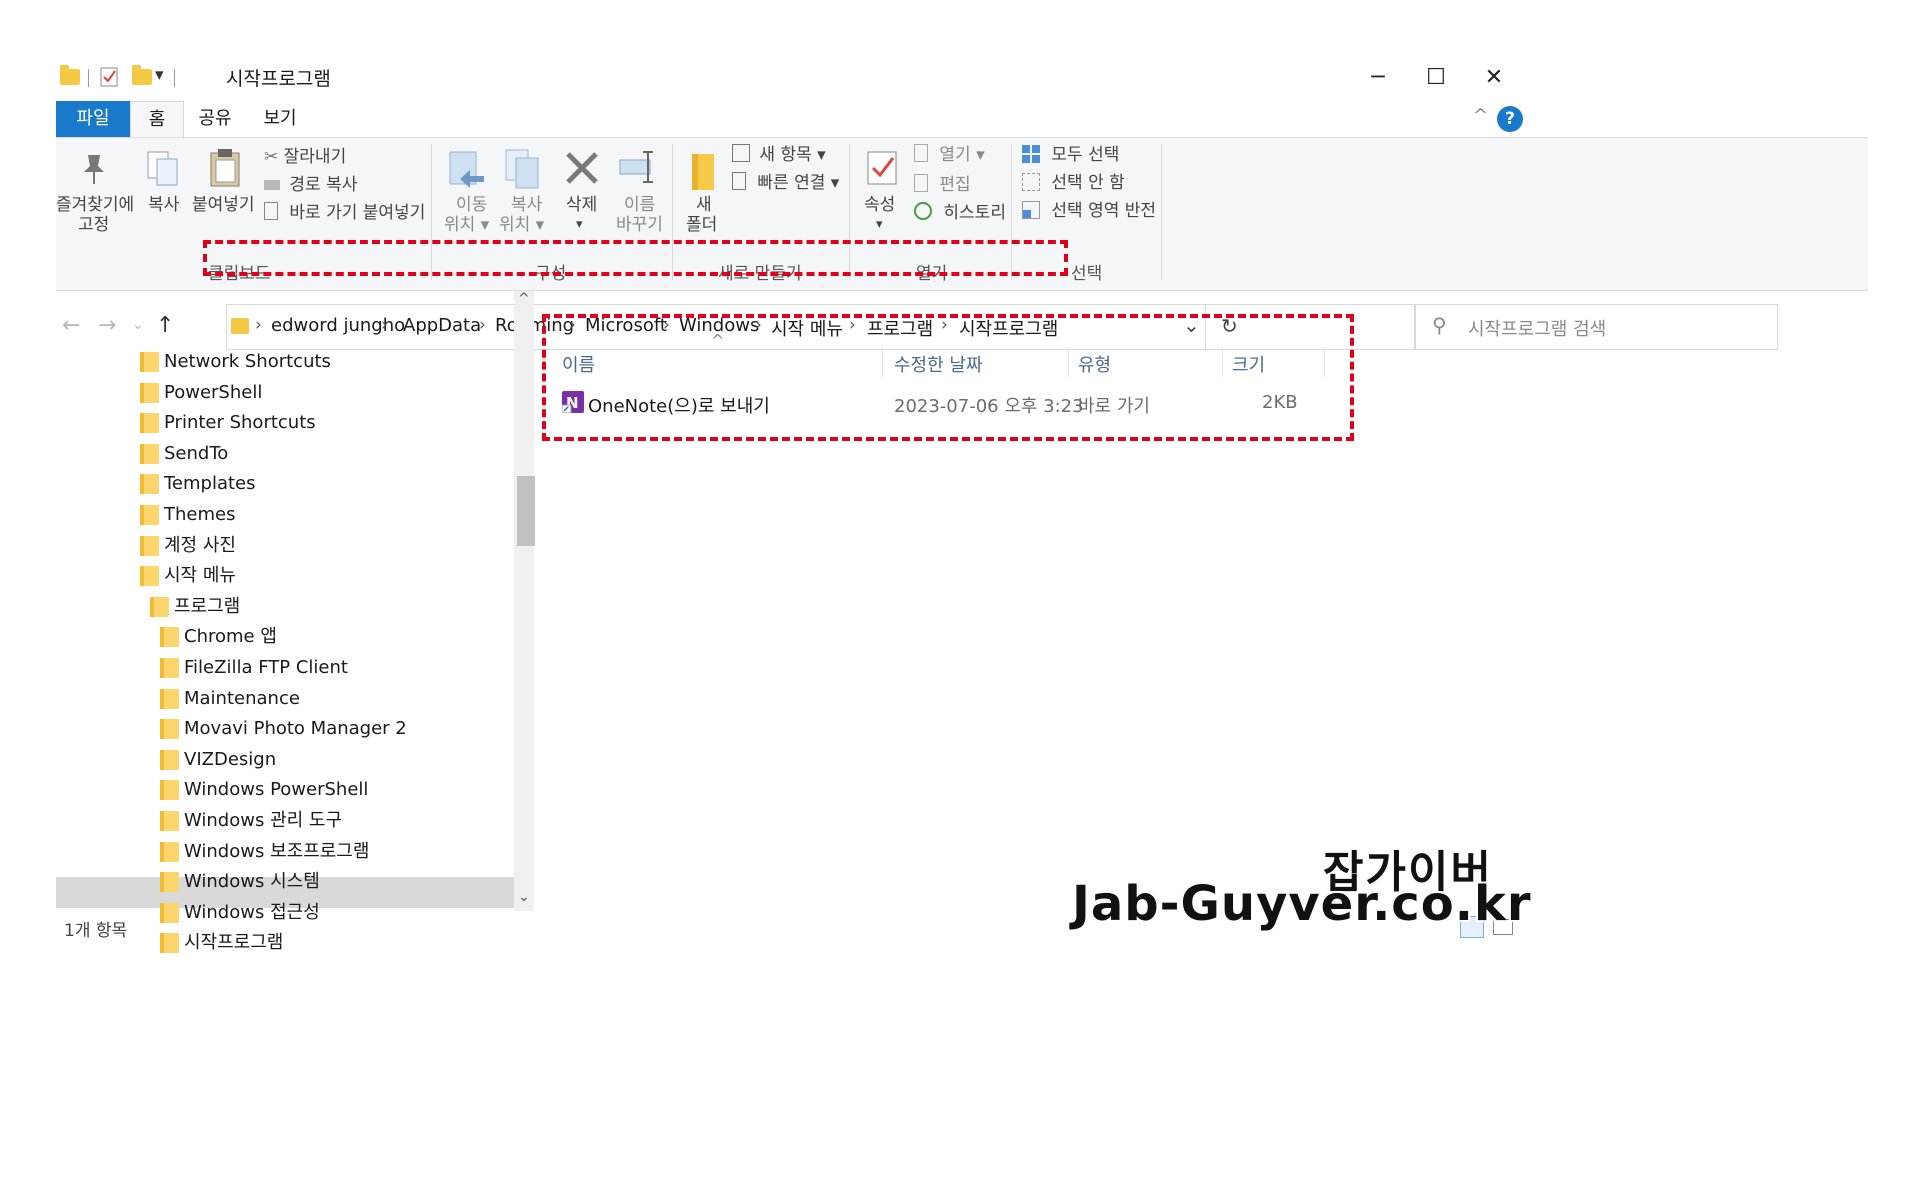 The height and width of the screenshot is (1201, 1908). I want to click on invert-selection-button: 선택 영역 반전, so click(1089, 211).